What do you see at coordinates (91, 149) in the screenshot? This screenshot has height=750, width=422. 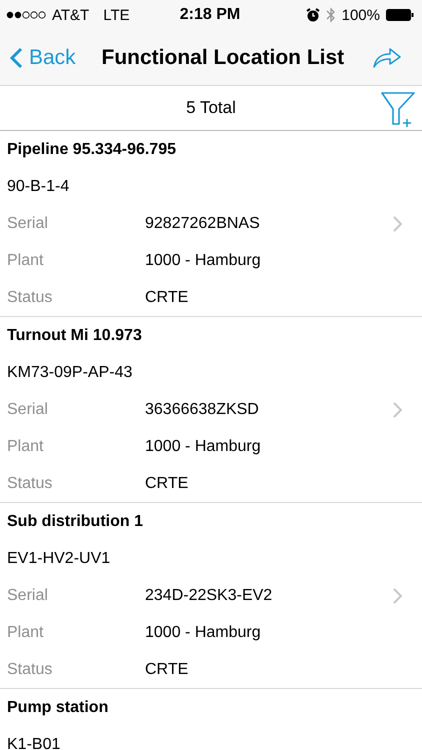 I see `item-title: Pipeline 95.334-96.795` at bounding box center [91, 149].